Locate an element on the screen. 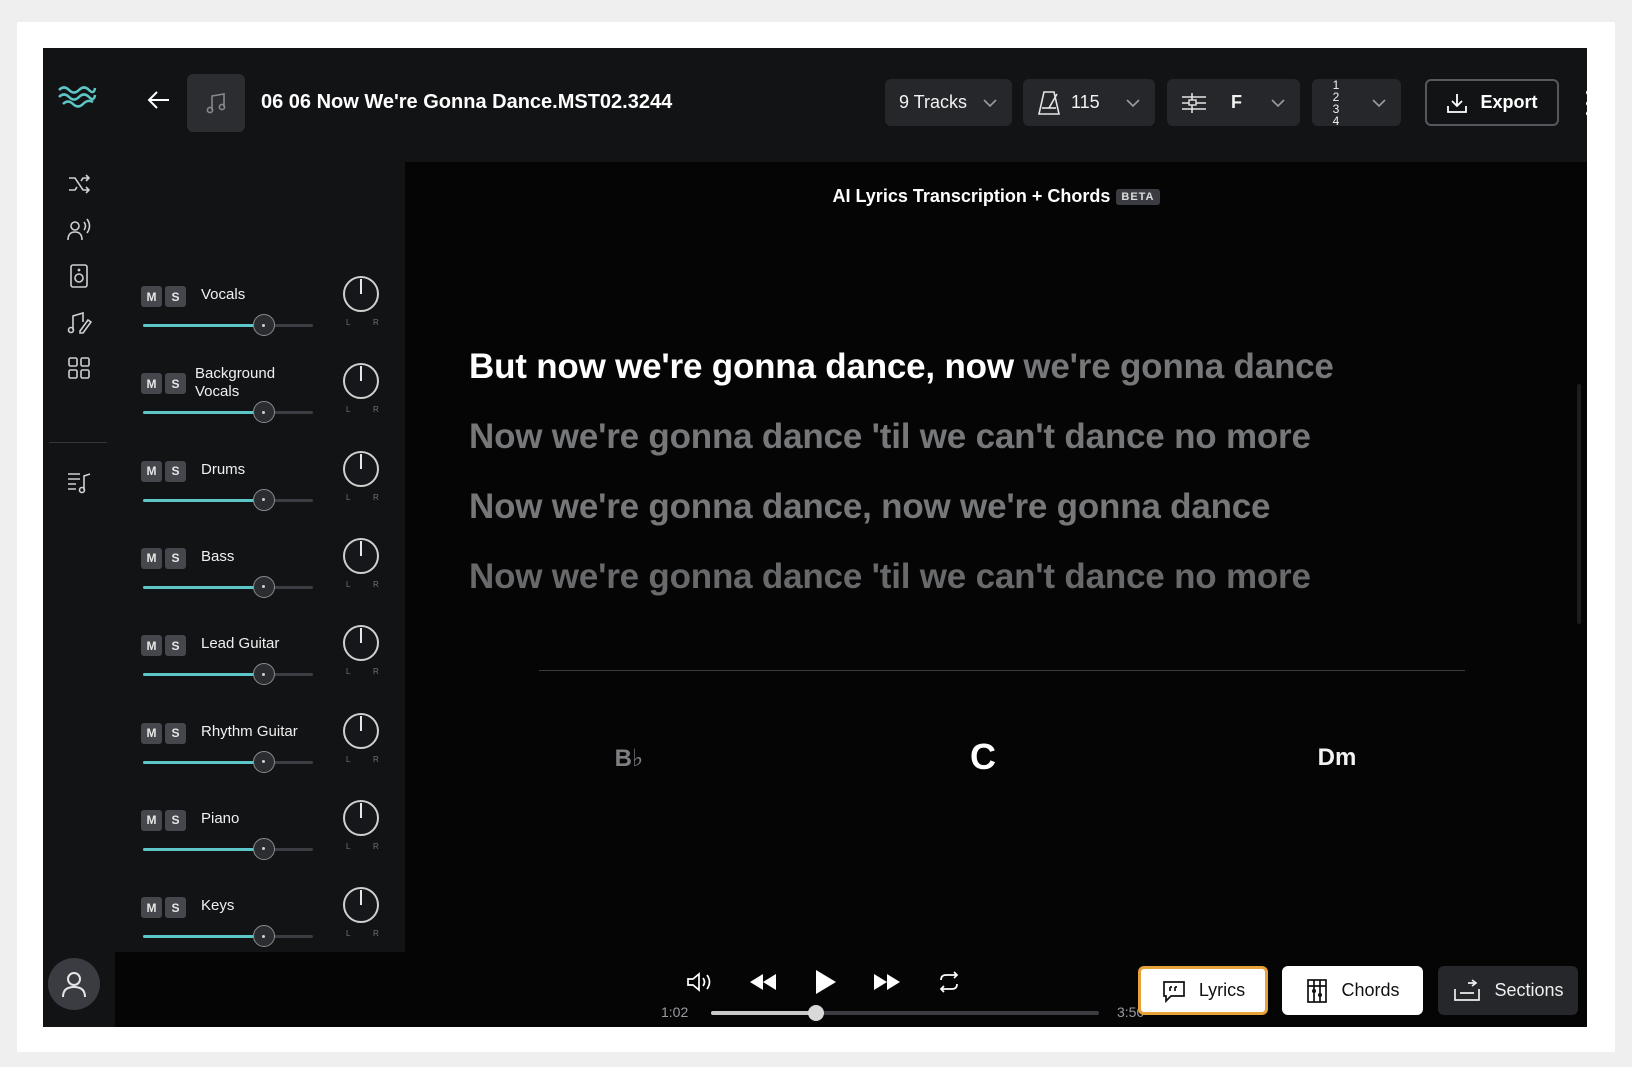 The image size is (1632, 1067). rail-divider is located at coordinates (78, 442).